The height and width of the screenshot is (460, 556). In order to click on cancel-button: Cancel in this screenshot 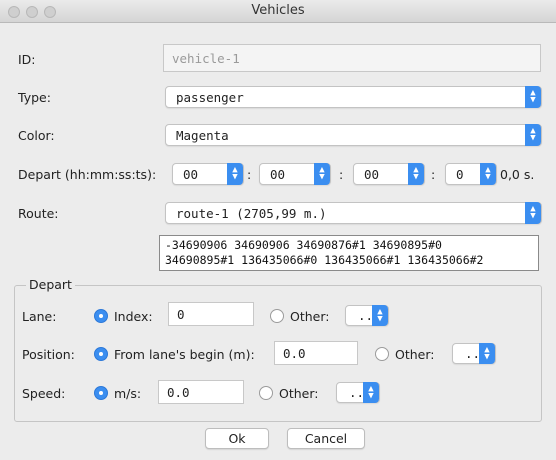, I will do `click(326, 438)`.